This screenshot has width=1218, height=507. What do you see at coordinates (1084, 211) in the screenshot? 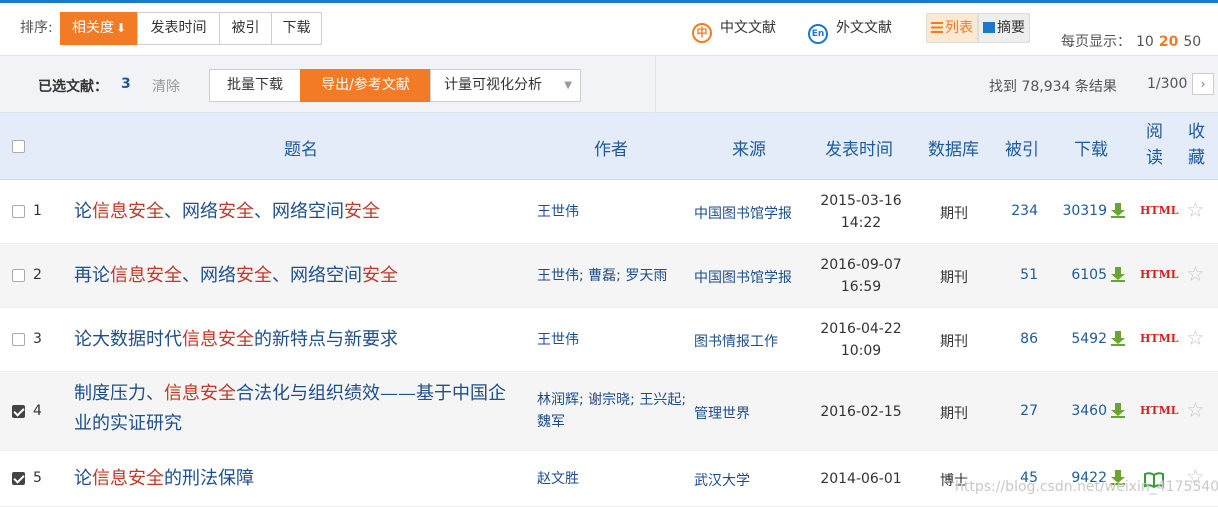
I see `row-download-count: 30319` at bounding box center [1084, 211].